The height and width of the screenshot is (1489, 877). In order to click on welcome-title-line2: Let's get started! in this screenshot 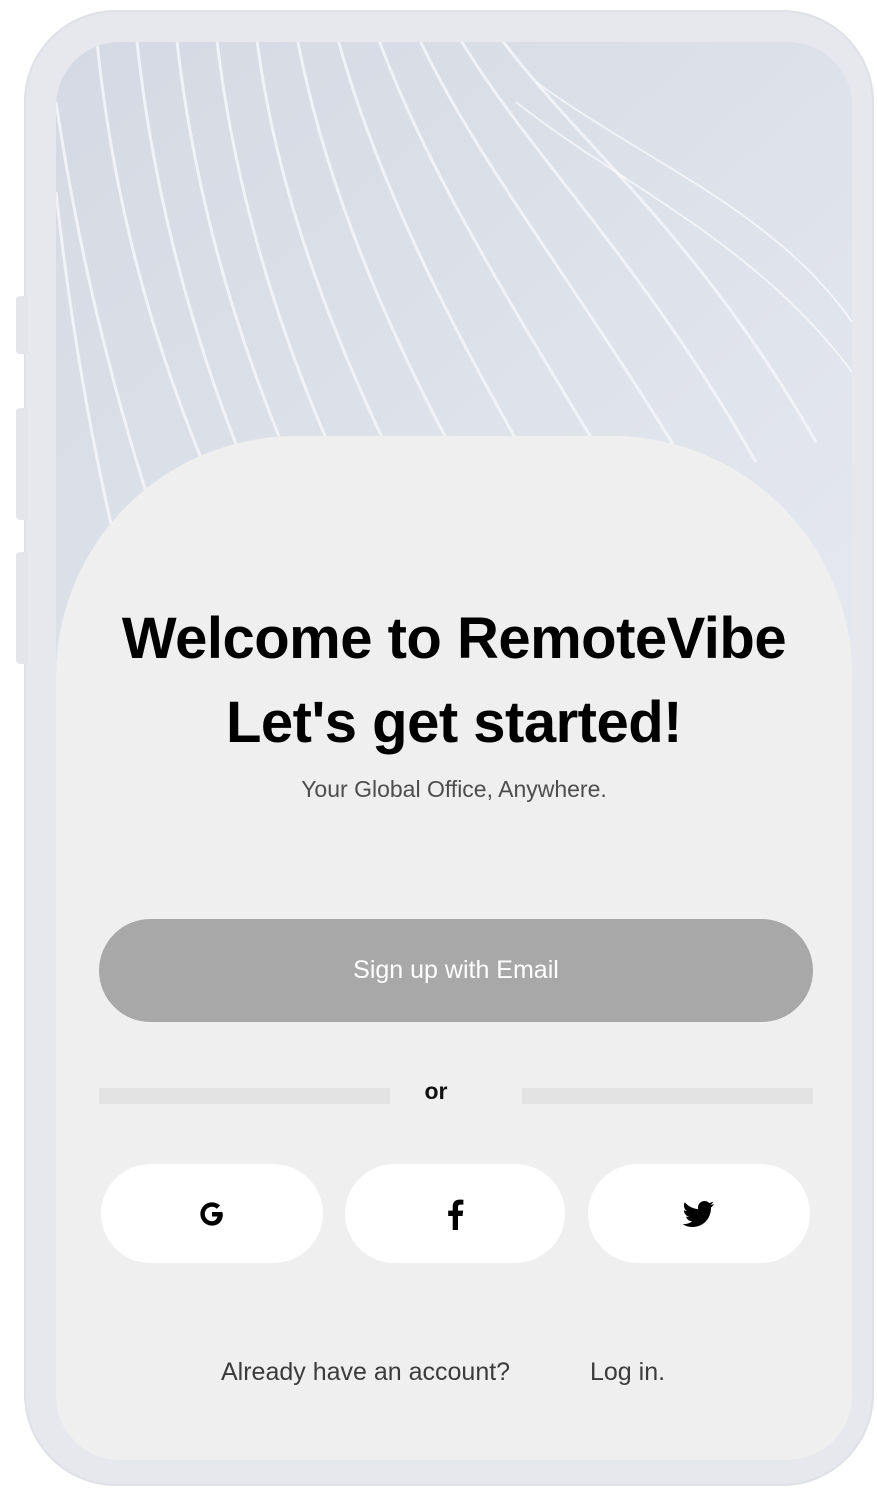, I will do `click(454, 722)`.